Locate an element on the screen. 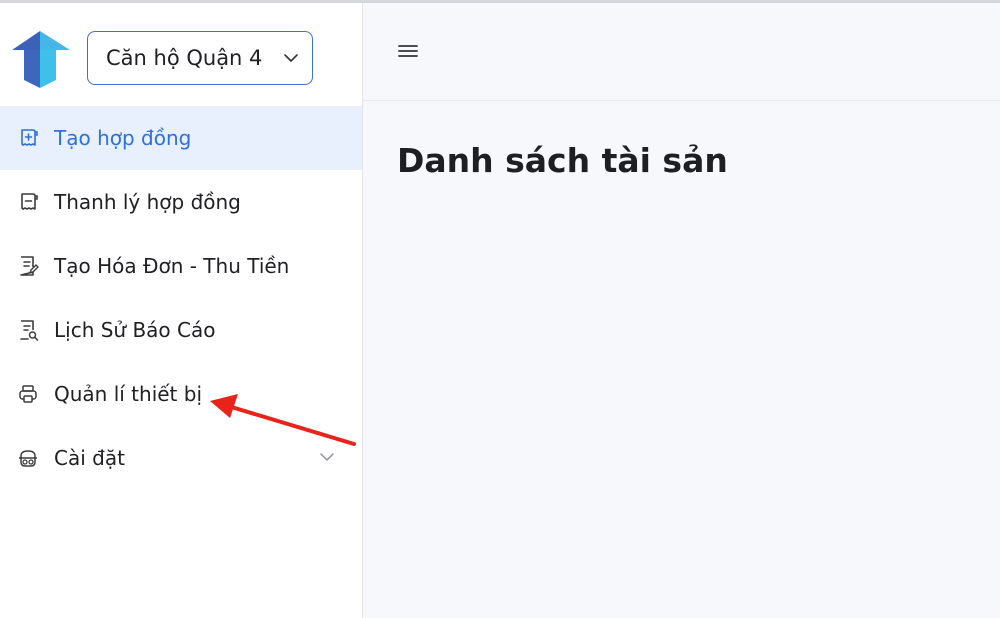 This screenshot has height=618, width=1000. sidebar-item-label: Lịch Sử Báo Cáo is located at coordinates (135, 330).